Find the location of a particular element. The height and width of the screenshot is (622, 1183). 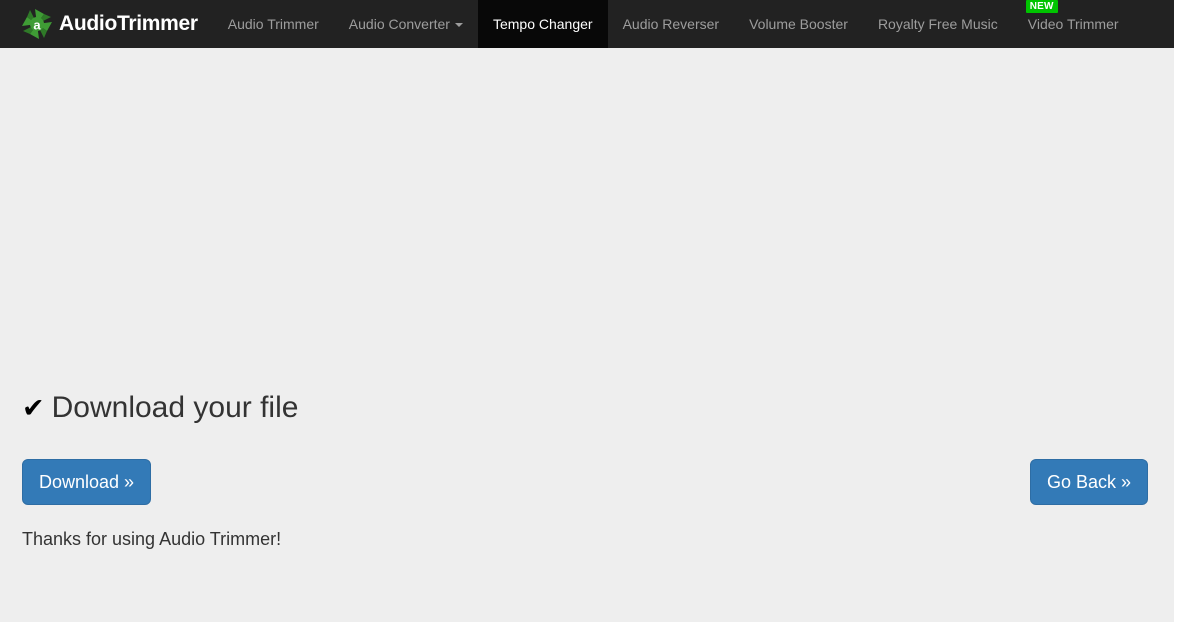

nav-label: Audio Reverser is located at coordinates (671, 24).